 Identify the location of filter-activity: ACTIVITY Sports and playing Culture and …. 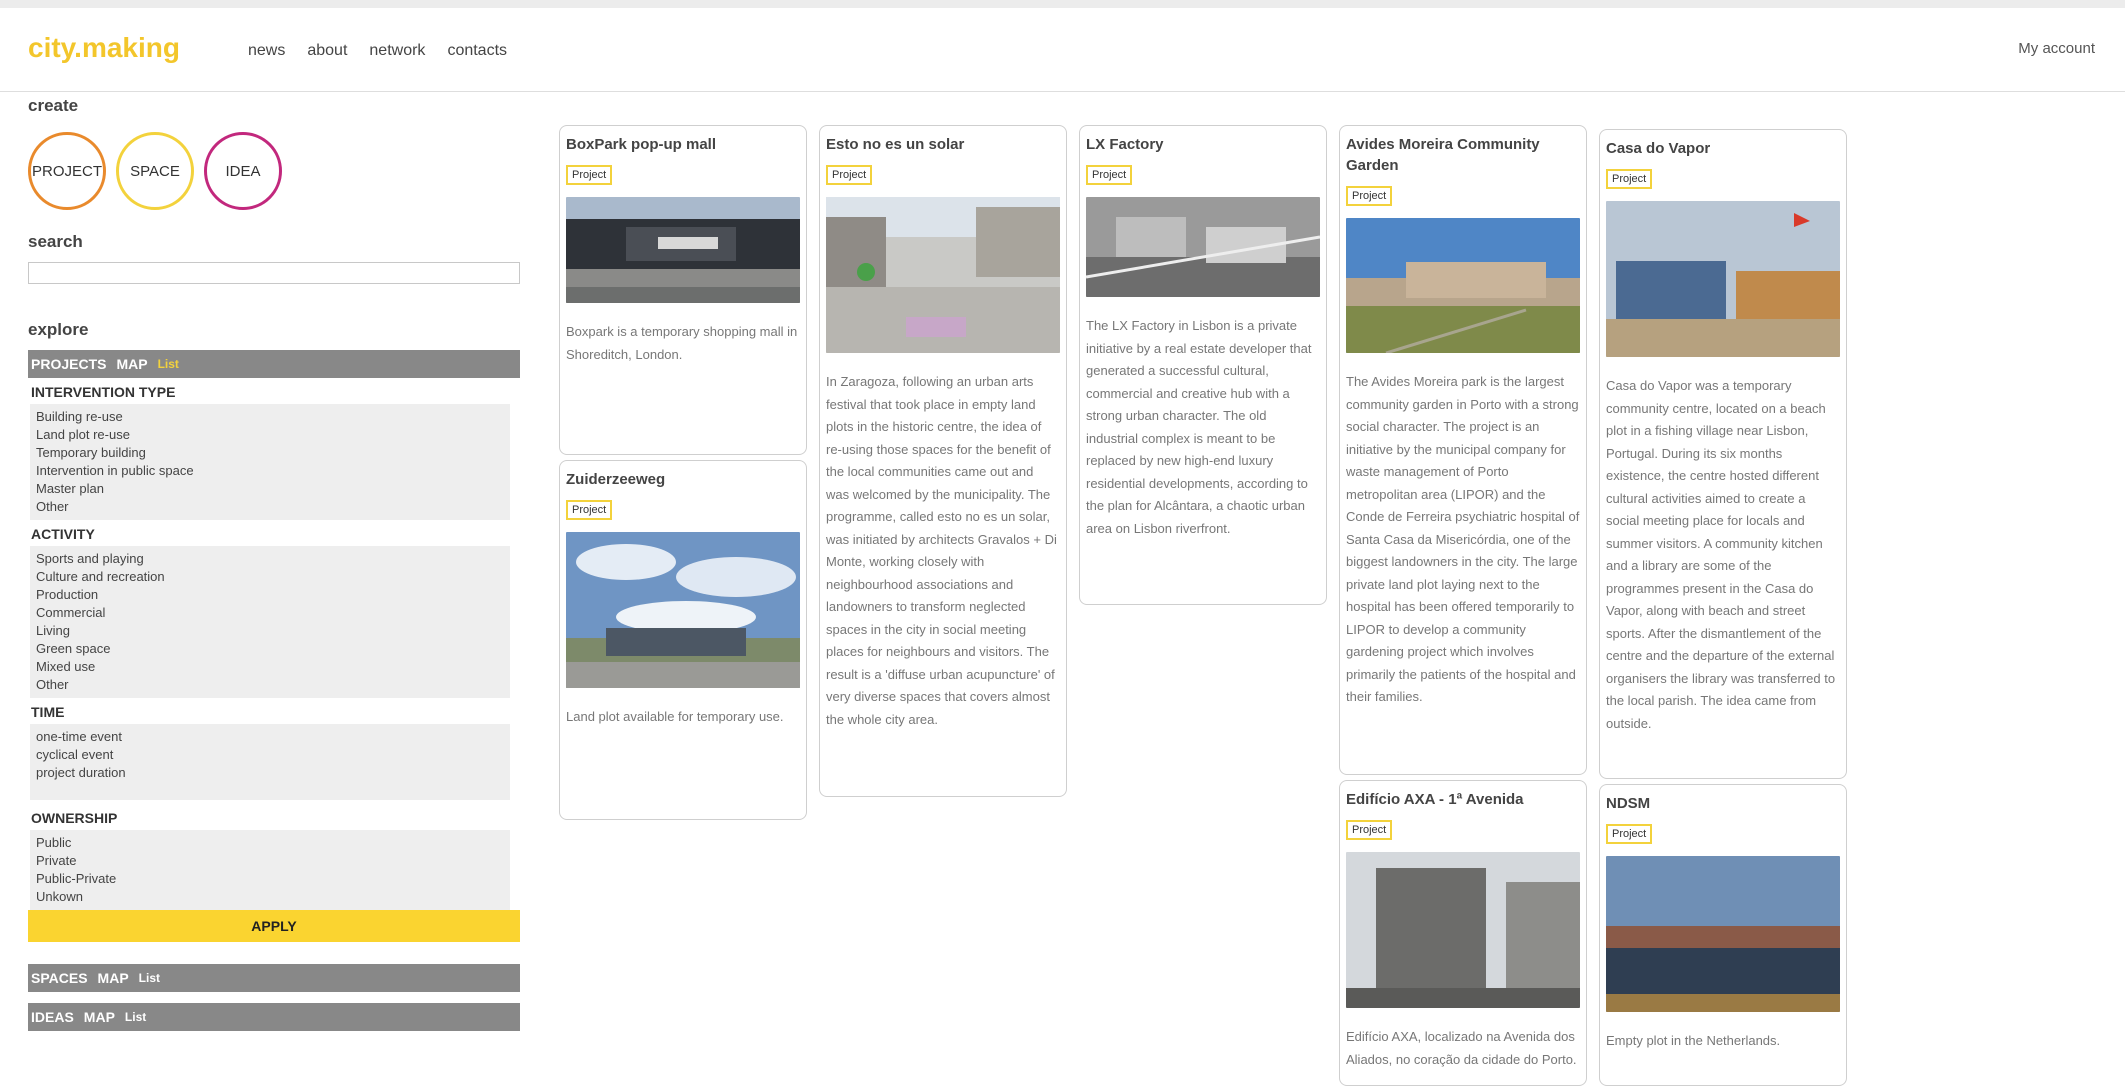
(274, 612).